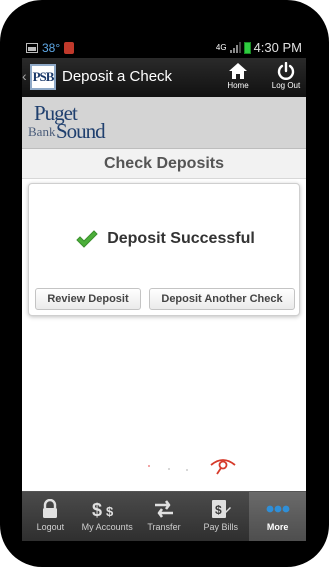 The height and width of the screenshot is (567, 329). What do you see at coordinates (43, 77) in the screenshot?
I see `app-logo: PSB` at bounding box center [43, 77].